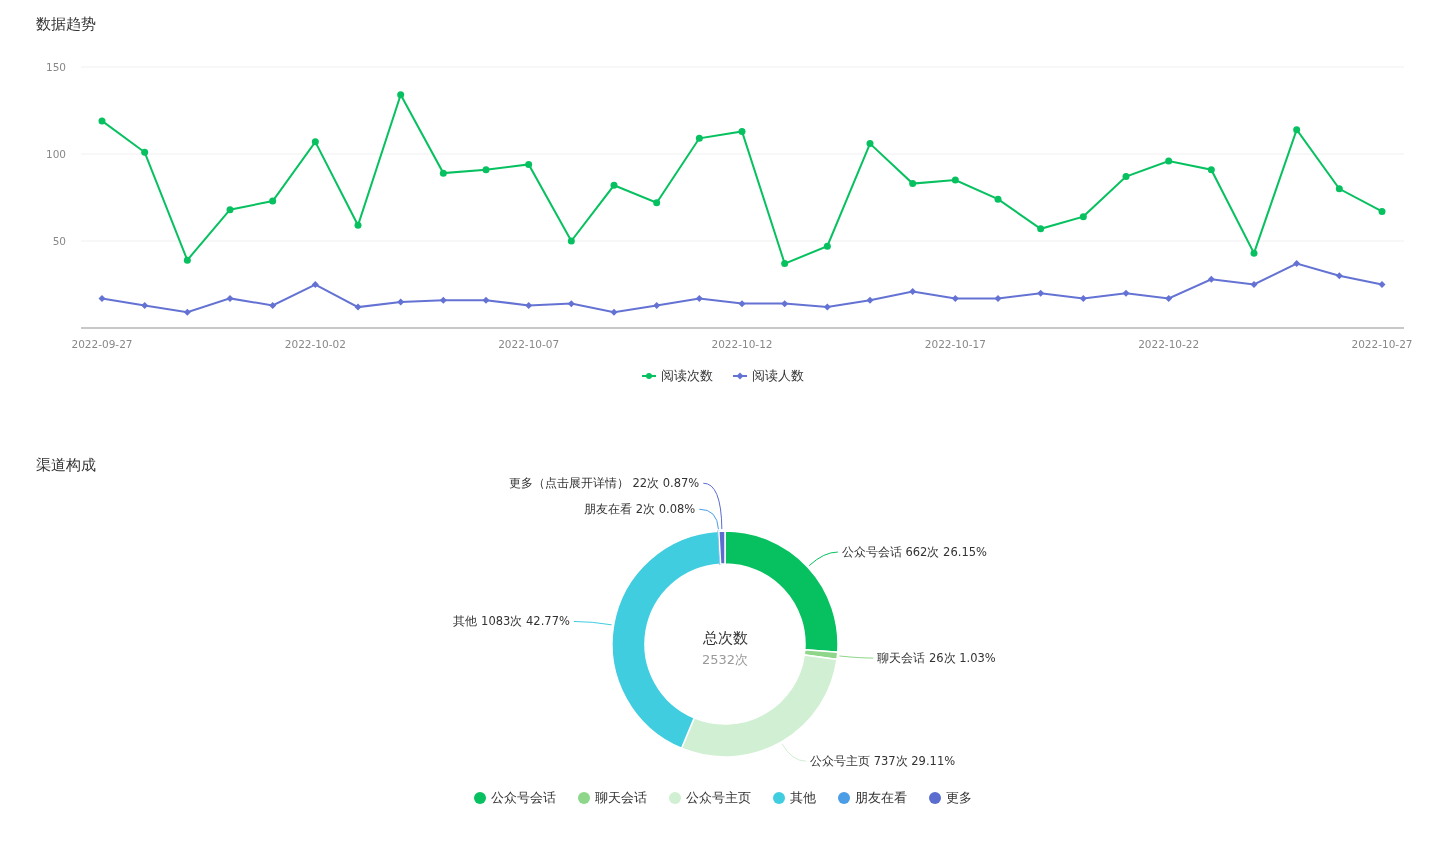 The height and width of the screenshot is (841, 1445). What do you see at coordinates (59, 241) in the screenshot?
I see `axis-label: 50` at bounding box center [59, 241].